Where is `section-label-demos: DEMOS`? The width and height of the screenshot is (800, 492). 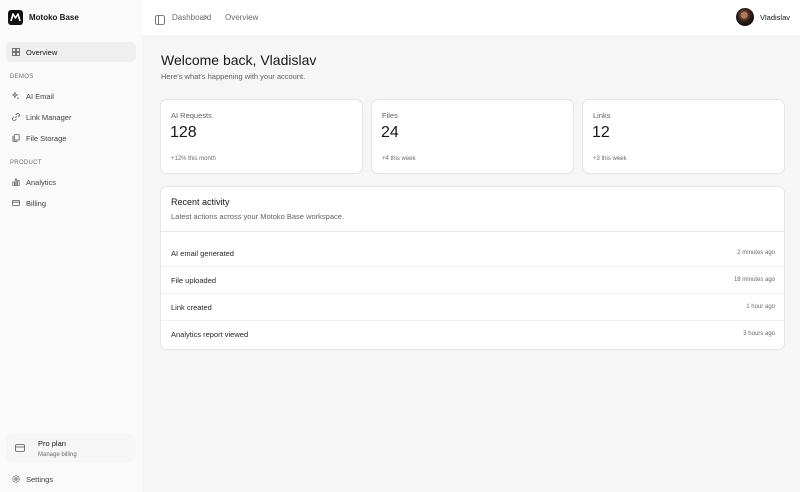 section-label-demos: DEMOS is located at coordinates (22, 77).